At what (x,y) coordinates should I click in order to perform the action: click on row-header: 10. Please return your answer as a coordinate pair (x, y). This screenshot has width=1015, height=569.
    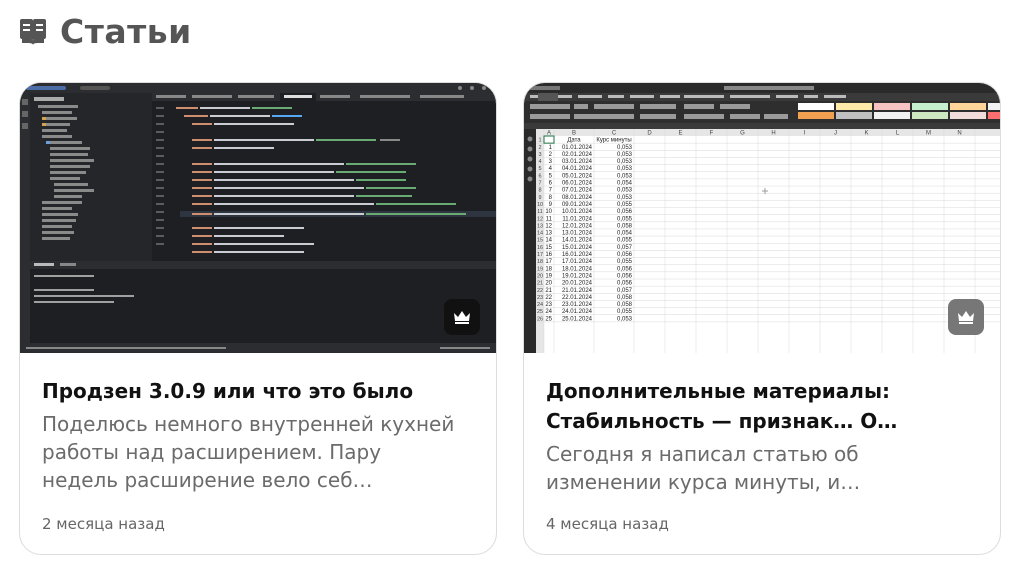
    Looking at the image, I should click on (540, 205).